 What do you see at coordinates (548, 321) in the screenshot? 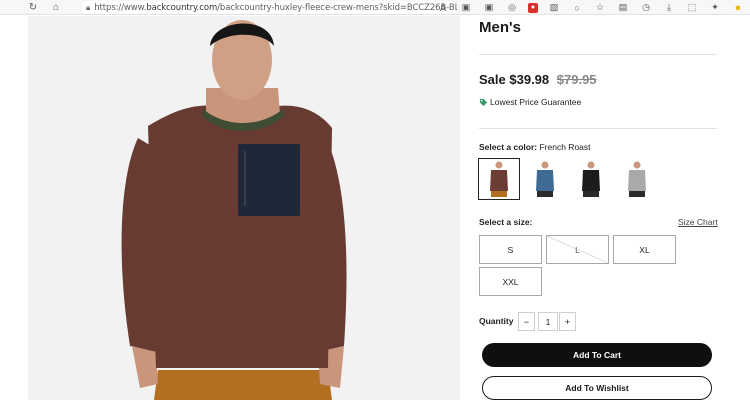
I see `quantity-input: 1` at bounding box center [548, 321].